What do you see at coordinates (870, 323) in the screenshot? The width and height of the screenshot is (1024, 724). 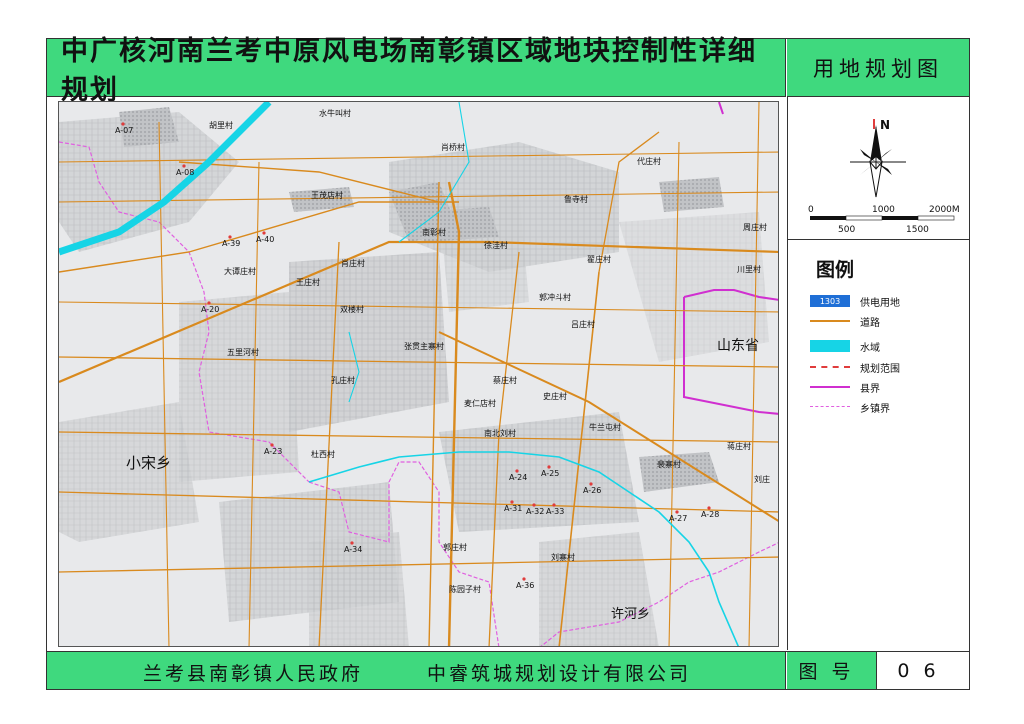 I see `legend-label-road: 道路` at bounding box center [870, 323].